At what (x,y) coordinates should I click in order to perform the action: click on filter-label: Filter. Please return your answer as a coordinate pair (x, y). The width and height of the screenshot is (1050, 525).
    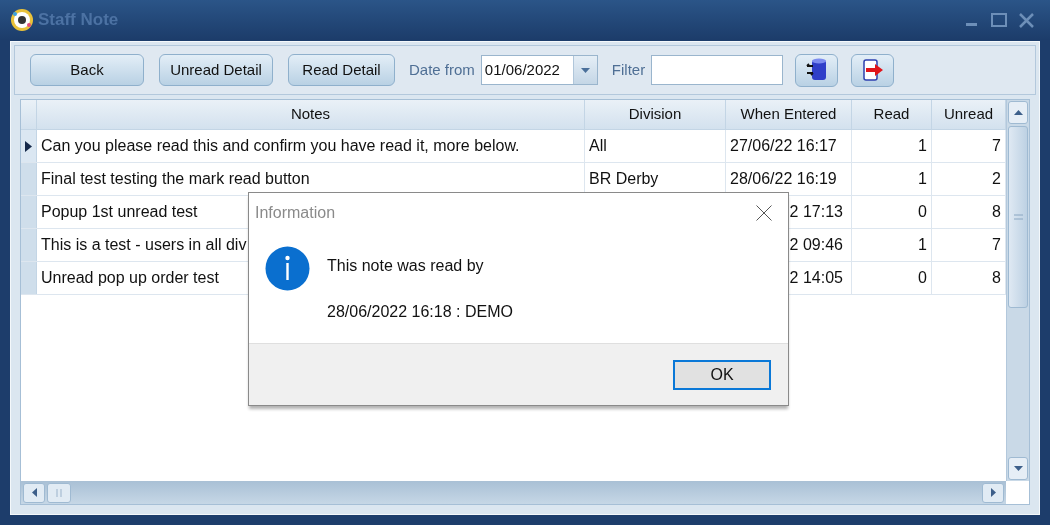
    Looking at the image, I should click on (628, 69).